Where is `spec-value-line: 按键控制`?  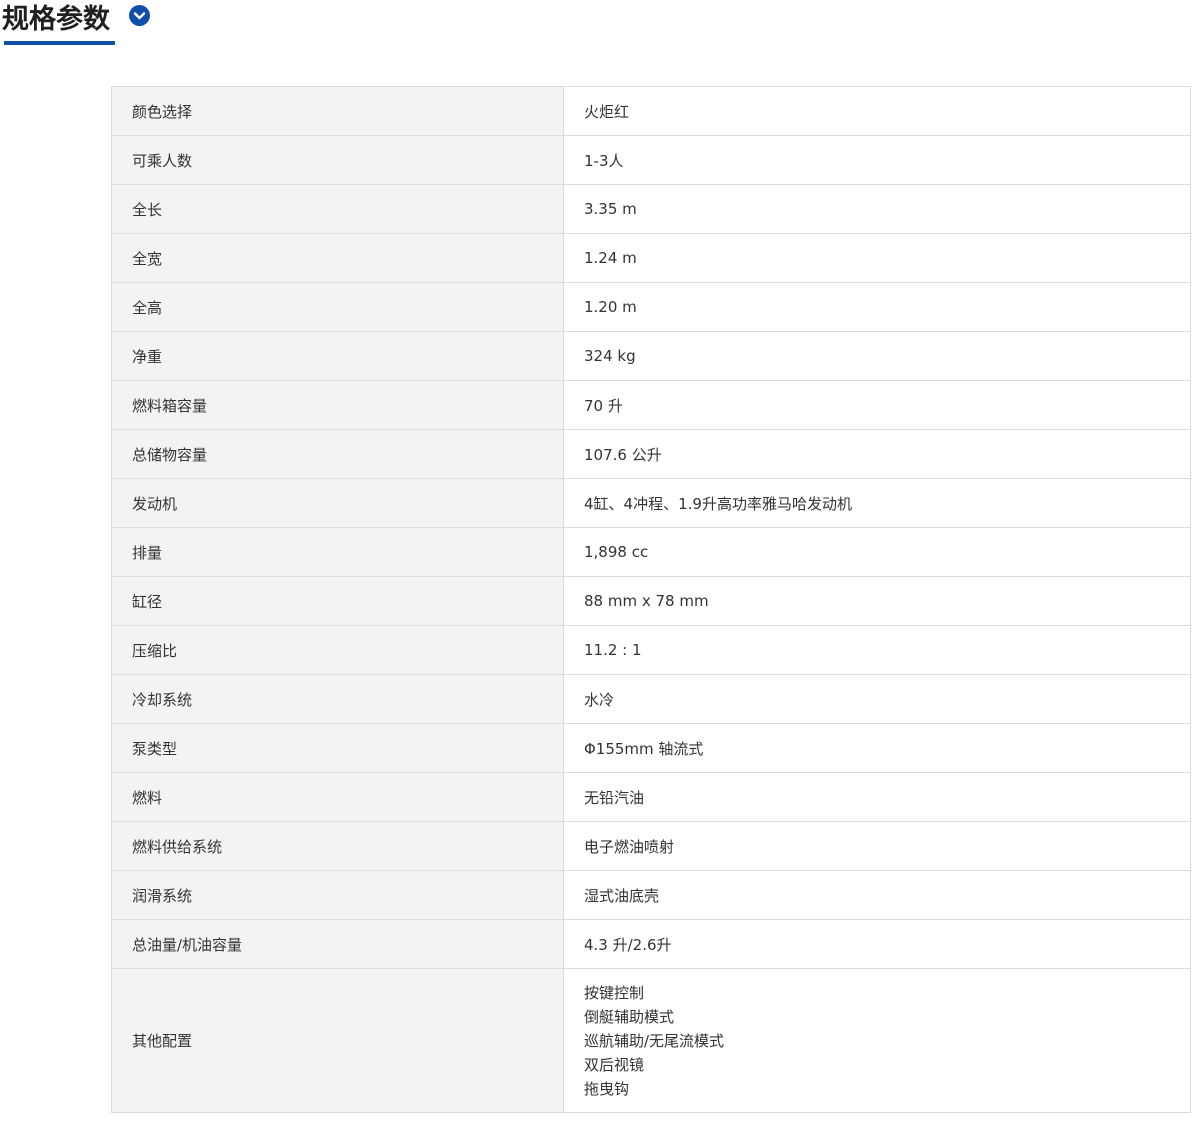 spec-value-line: 按键控制 is located at coordinates (614, 992).